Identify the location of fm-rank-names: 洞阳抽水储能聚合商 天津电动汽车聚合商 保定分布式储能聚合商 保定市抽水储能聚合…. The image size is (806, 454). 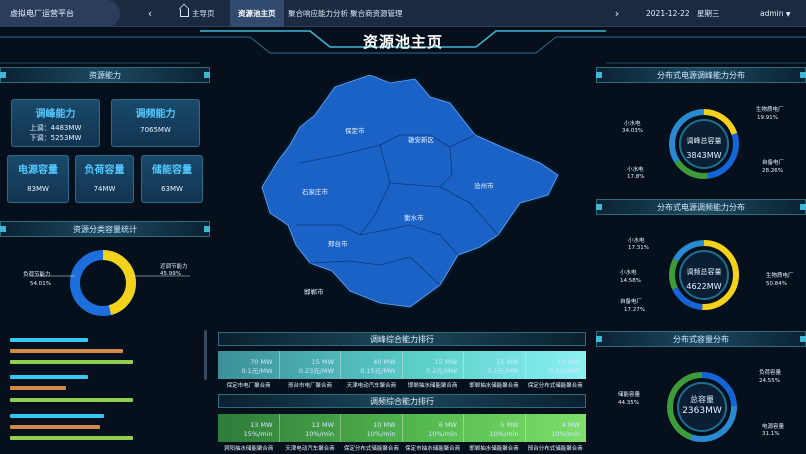
(402, 448).